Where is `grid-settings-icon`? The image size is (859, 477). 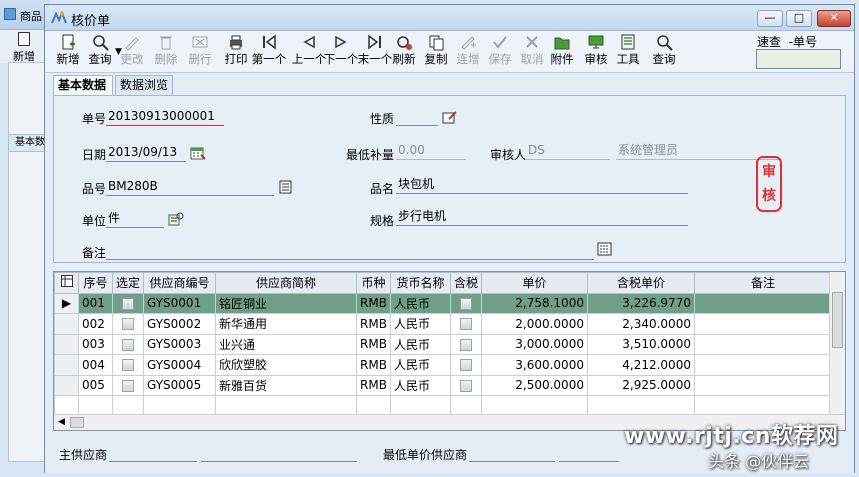 grid-settings-icon is located at coordinates (66, 283).